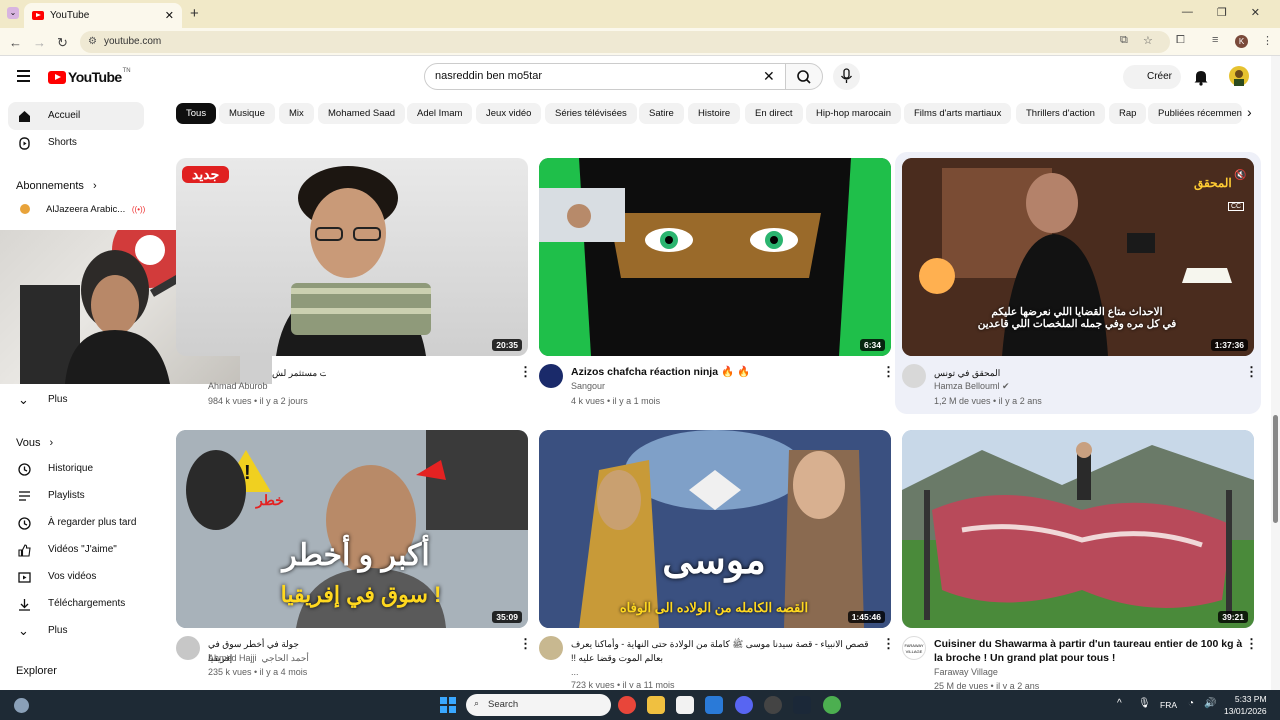 The width and height of the screenshot is (1280, 720). I want to click on clear-search-icon: ✕, so click(769, 76).